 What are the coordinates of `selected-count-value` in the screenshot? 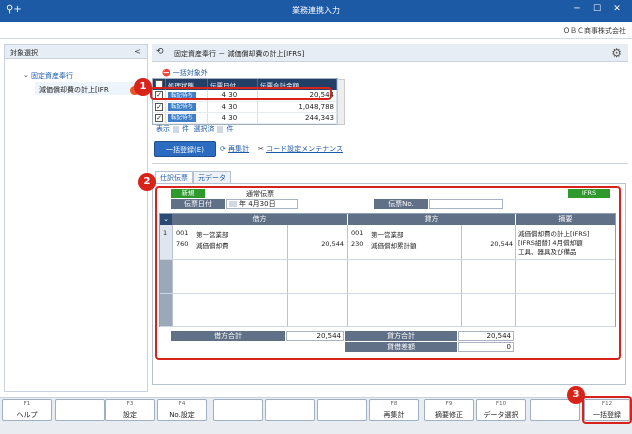 It's located at (220, 129).